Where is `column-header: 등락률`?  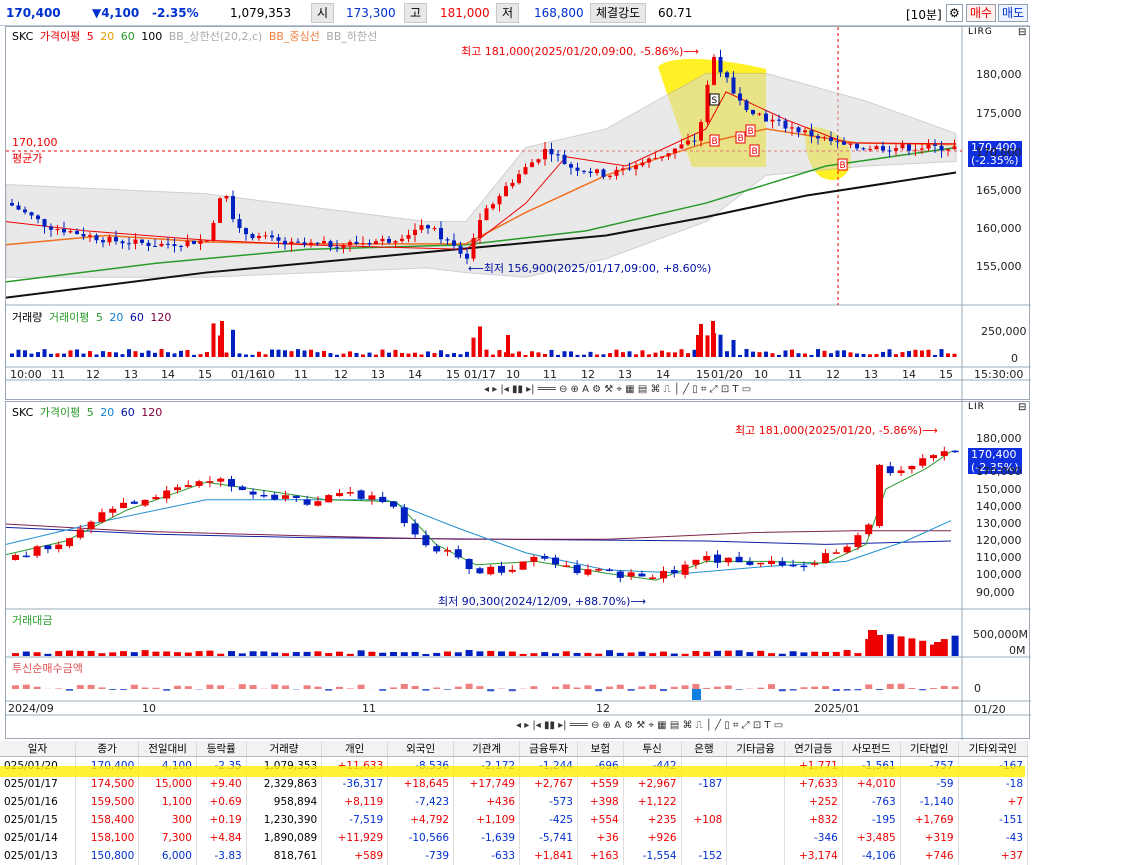
column-header: 등락률 is located at coordinates (221, 749).